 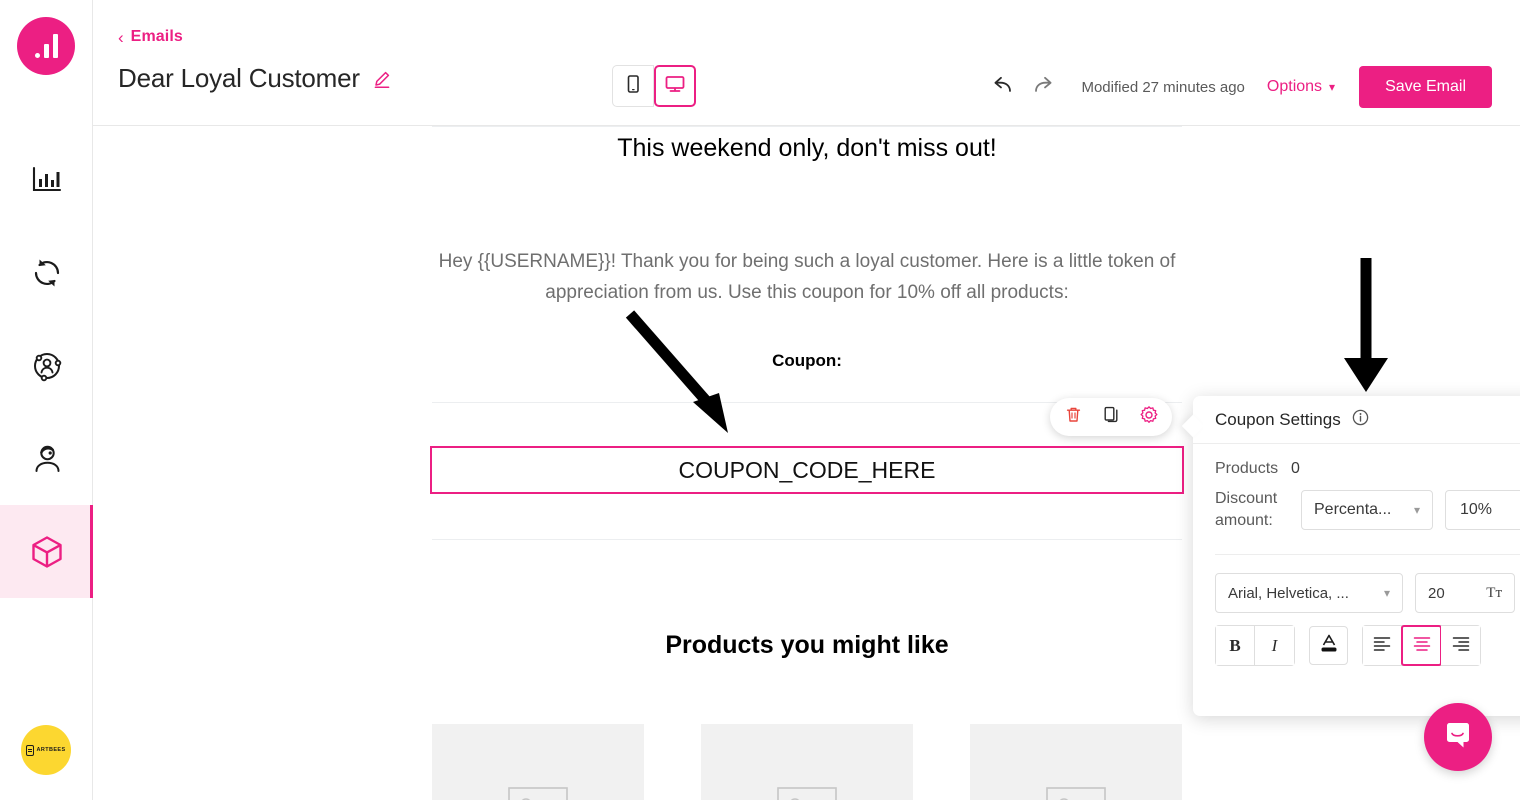 I want to click on contacts-network-icon, so click(x=47, y=366).